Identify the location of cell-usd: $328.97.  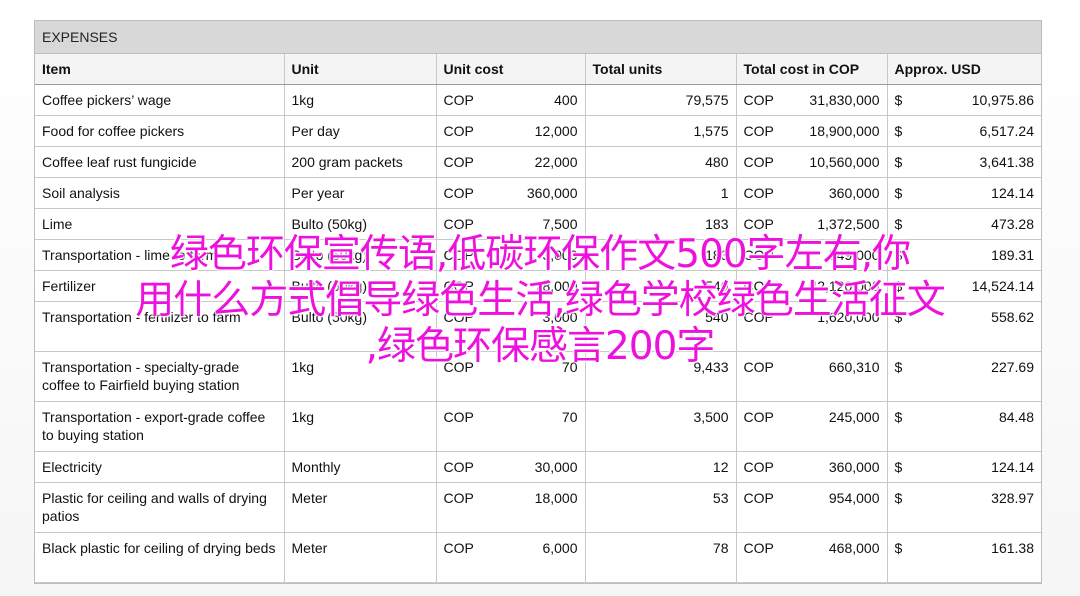
(964, 507).